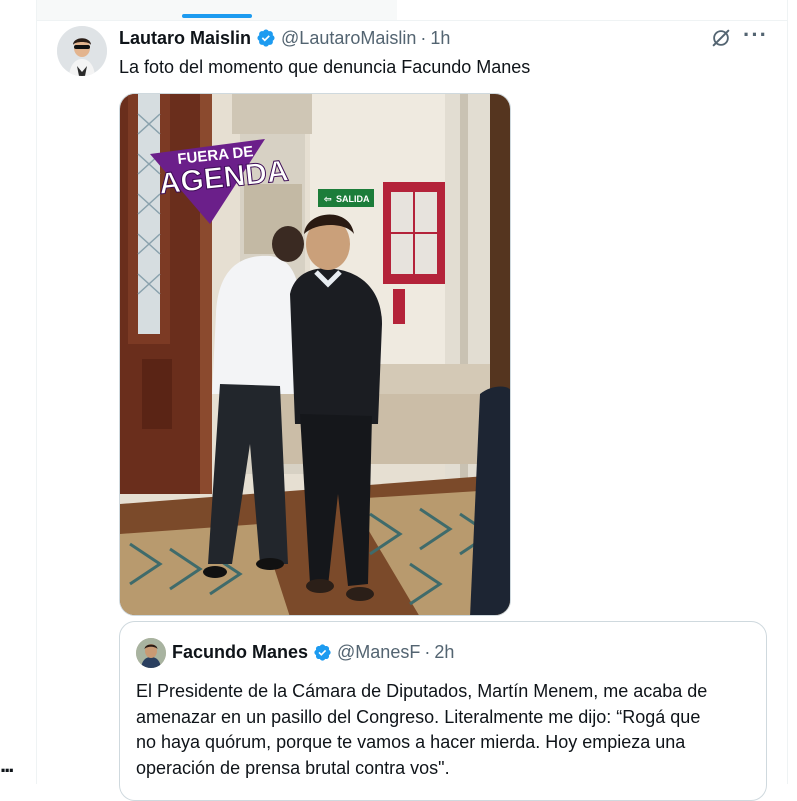 This screenshot has width=797, height=801. I want to click on author-avatar, so click(82, 51).